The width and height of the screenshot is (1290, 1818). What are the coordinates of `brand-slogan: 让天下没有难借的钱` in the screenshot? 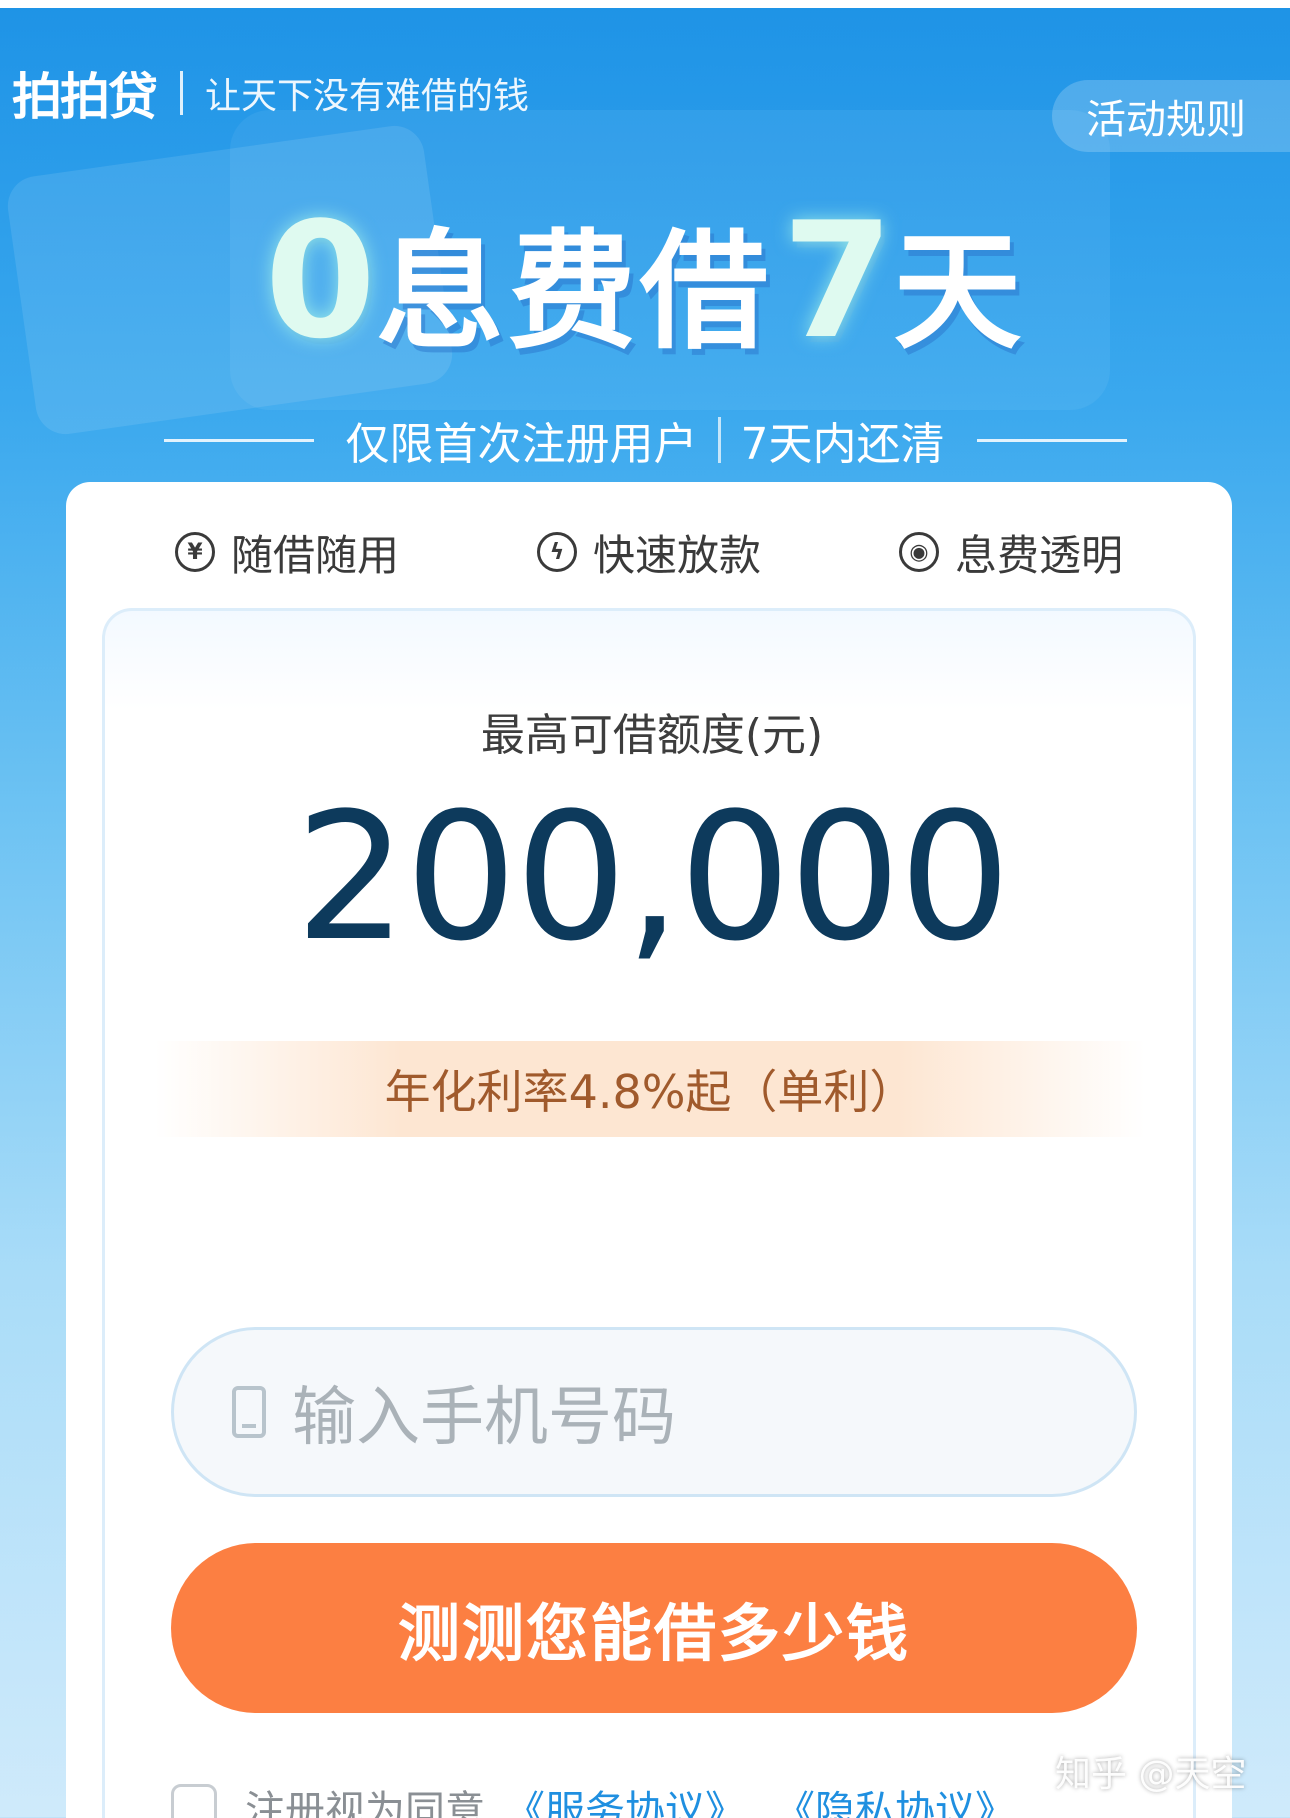 It's located at (367, 96).